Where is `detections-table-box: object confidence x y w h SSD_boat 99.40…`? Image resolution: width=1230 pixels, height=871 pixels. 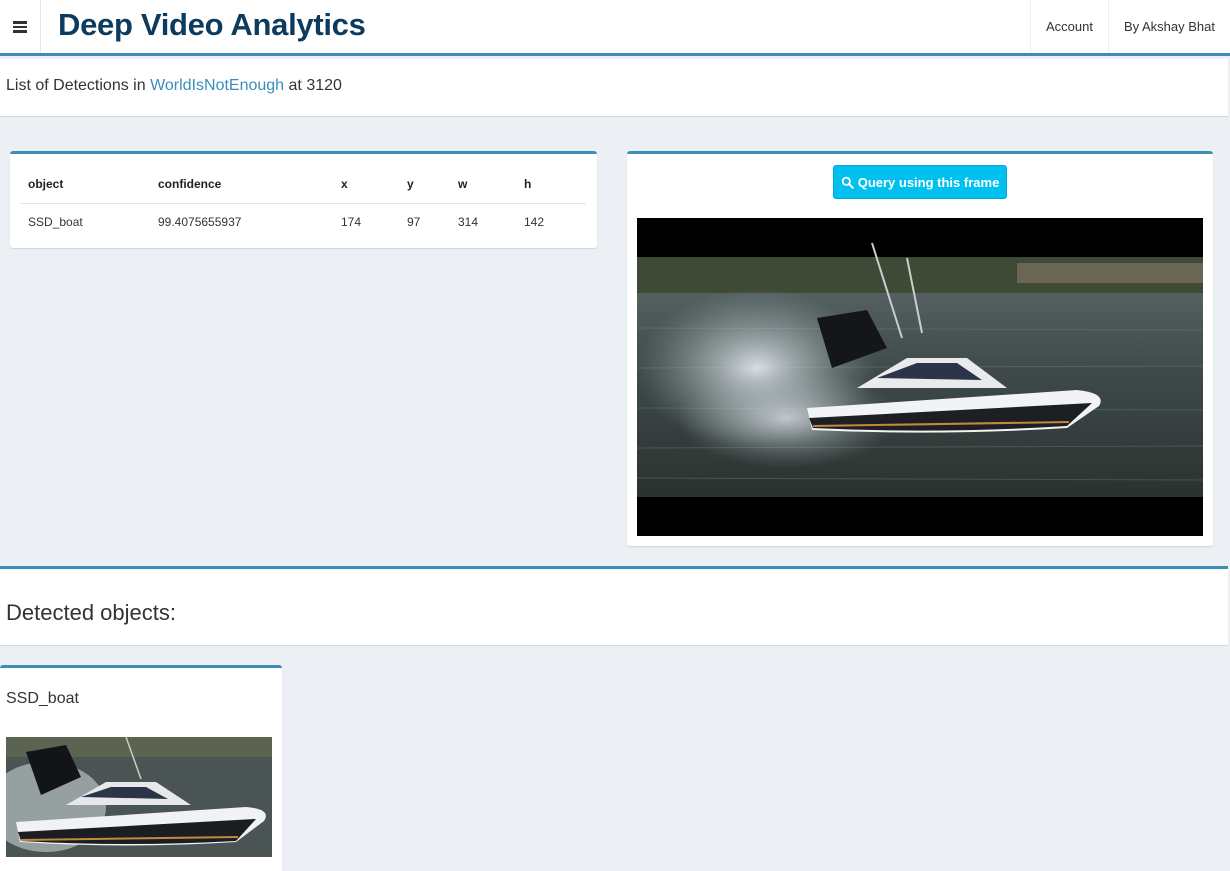 detections-table-box: object confidence x y w h SSD_boat 99.40… is located at coordinates (303, 199).